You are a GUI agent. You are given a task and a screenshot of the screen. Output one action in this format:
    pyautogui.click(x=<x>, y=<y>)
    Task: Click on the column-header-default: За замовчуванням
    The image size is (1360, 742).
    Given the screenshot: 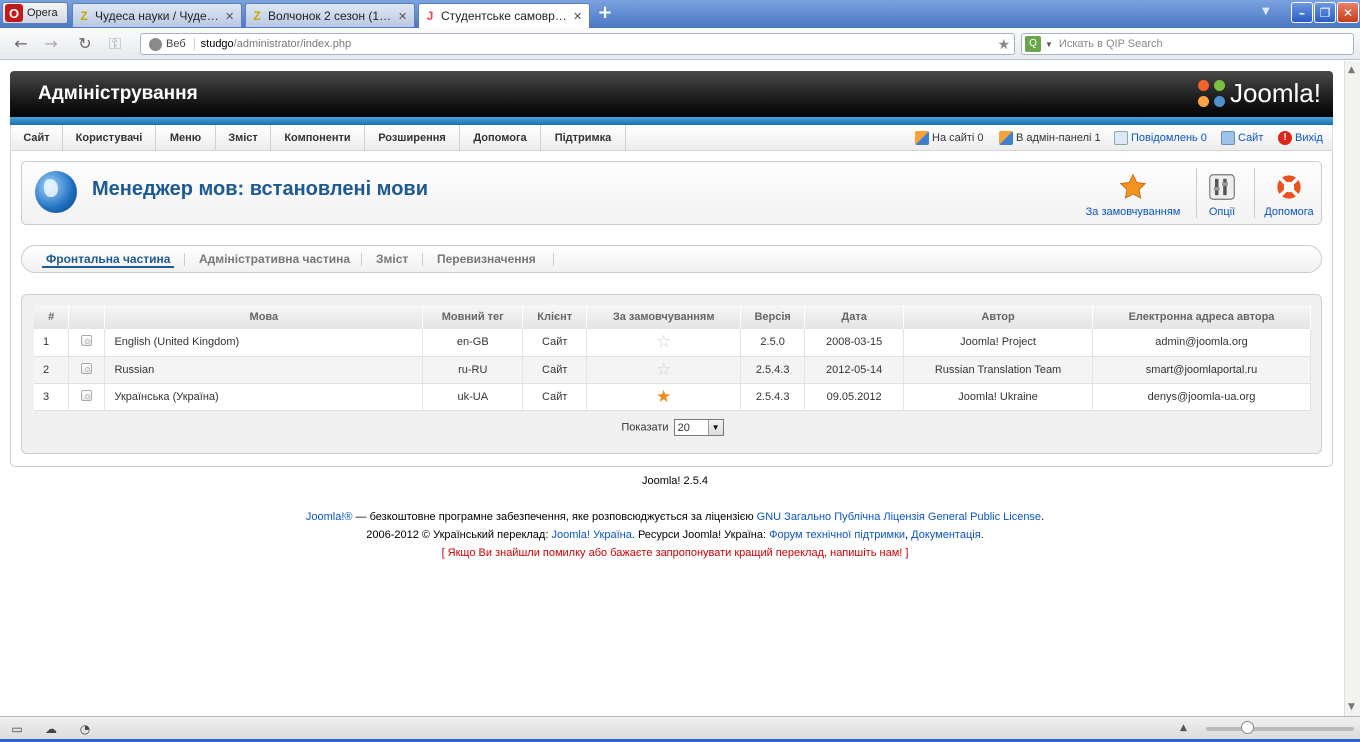 What is the action you would take?
    pyautogui.click(x=664, y=317)
    